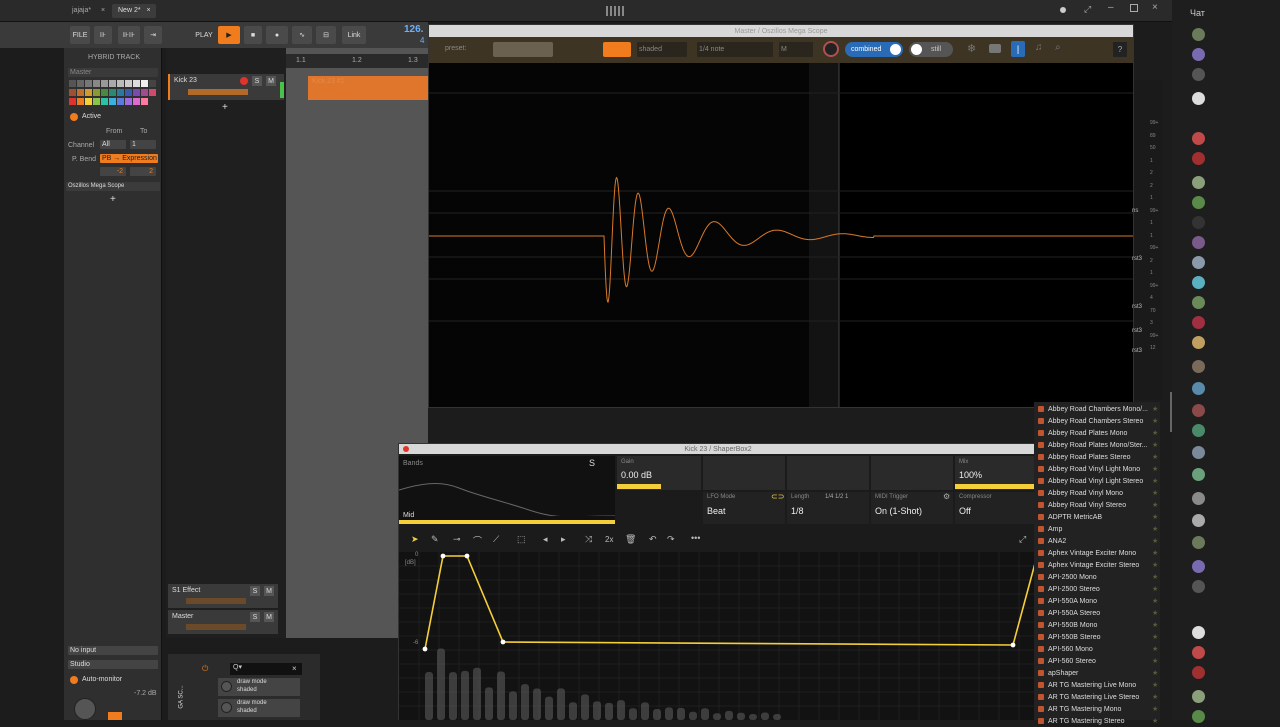 Image resolution: width=1280 pixels, height=727 pixels. Describe the element at coordinates (1155, 7) in the screenshot. I see `close-window-icon: ×` at that location.